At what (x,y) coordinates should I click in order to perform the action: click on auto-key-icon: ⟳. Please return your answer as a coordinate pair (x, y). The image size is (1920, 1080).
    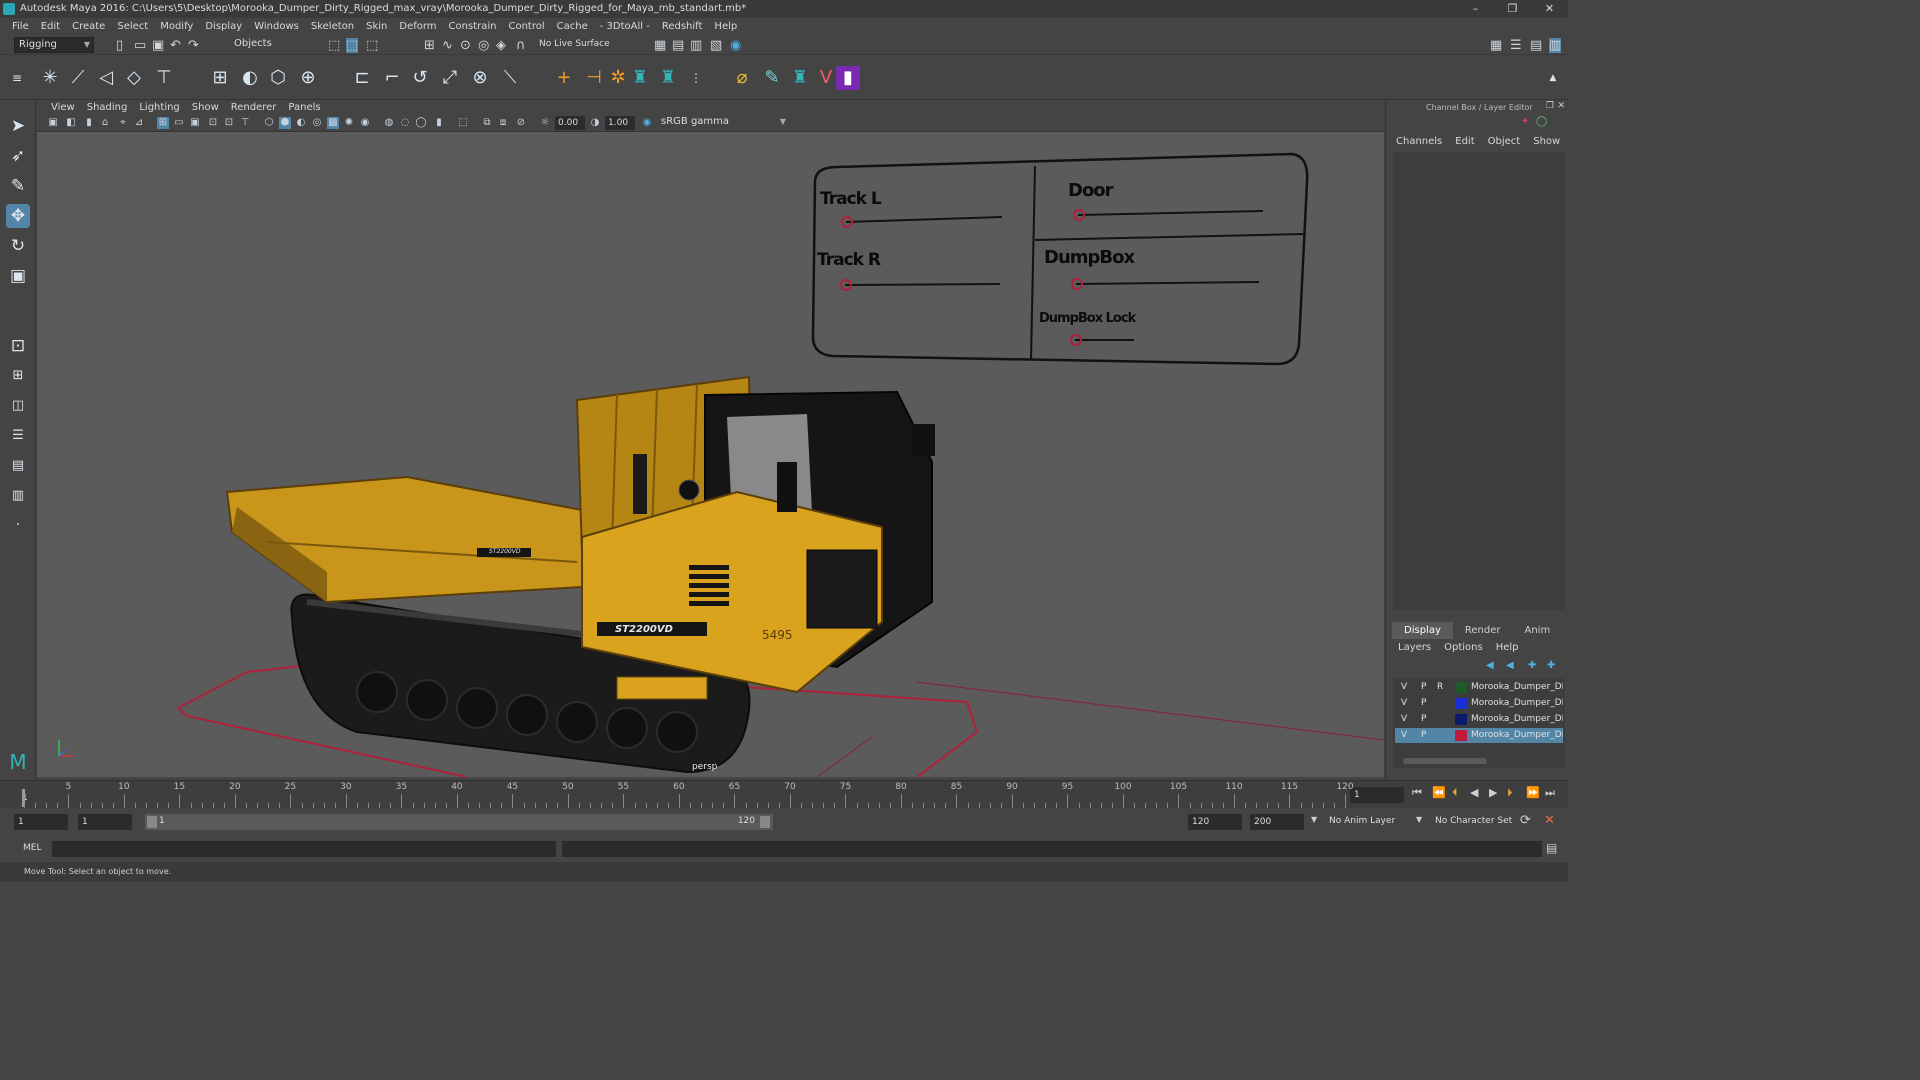
    Looking at the image, I should click on (1525, 820).